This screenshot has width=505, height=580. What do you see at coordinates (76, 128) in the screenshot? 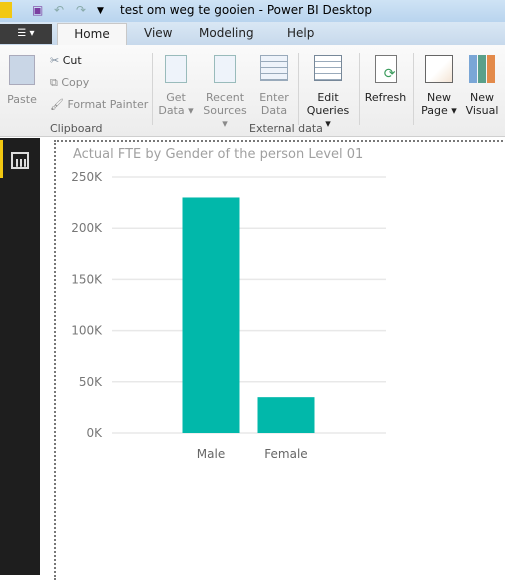
I see `clipboard-group-label: Clipboard` at bounding box center [76, 128].